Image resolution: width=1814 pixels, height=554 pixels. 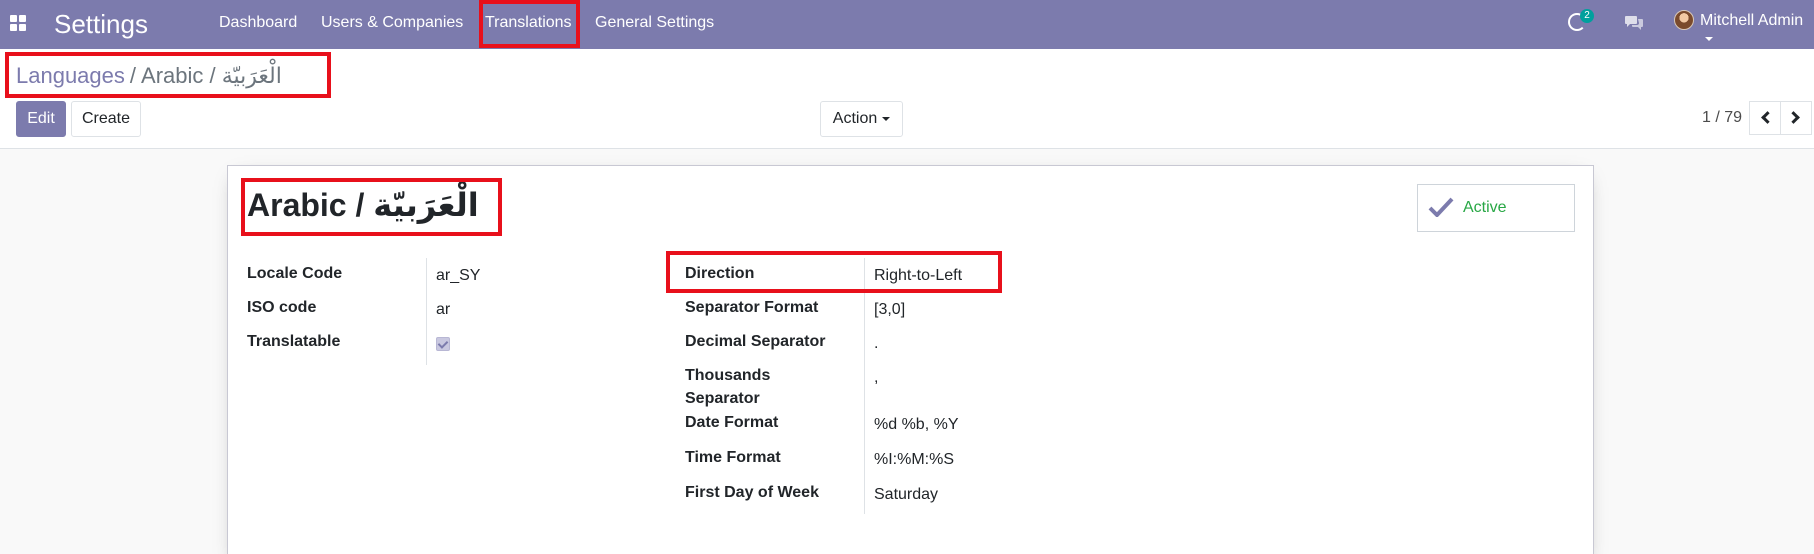 What do you see at coordinates (101, 24) in the screenshot?
I see `app-title: Settings` at bounding box center [101, 24].